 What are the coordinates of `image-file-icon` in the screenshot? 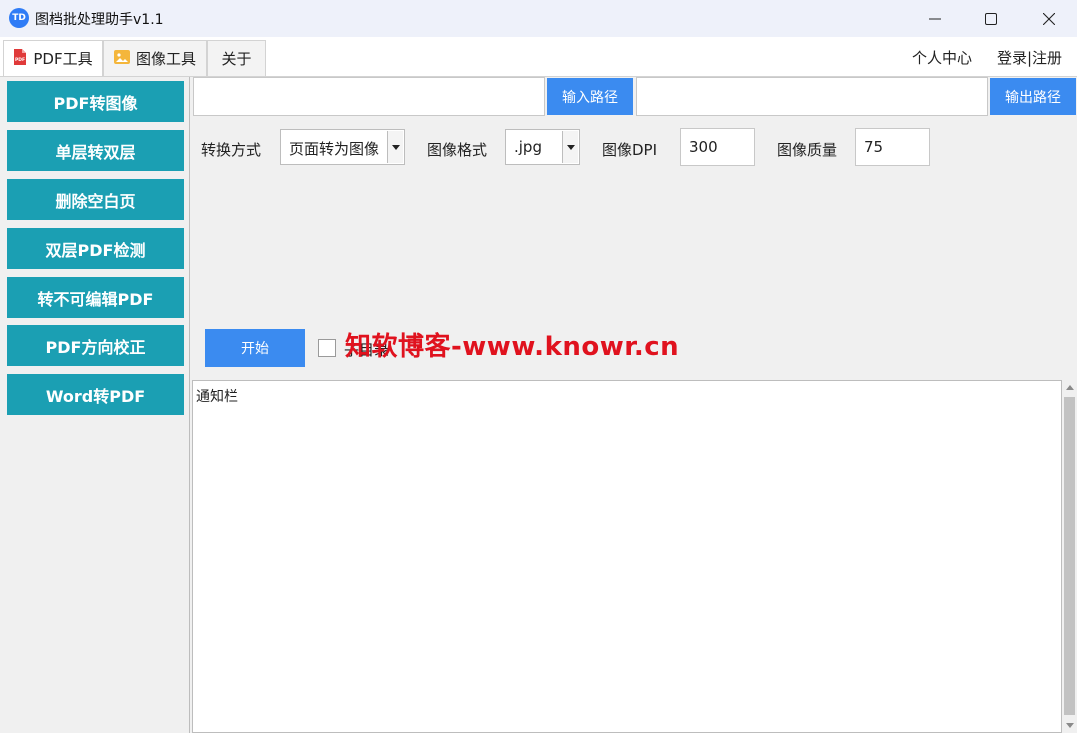 It's located at (121, 59).